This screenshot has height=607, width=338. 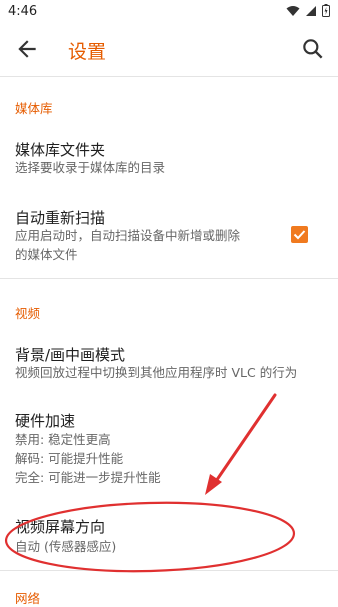 What do you see at coordinates (63, 439) in the screenshot?
I see `pref-summary: 禁用: 稳定性更高` at bounding box center [63, 439].